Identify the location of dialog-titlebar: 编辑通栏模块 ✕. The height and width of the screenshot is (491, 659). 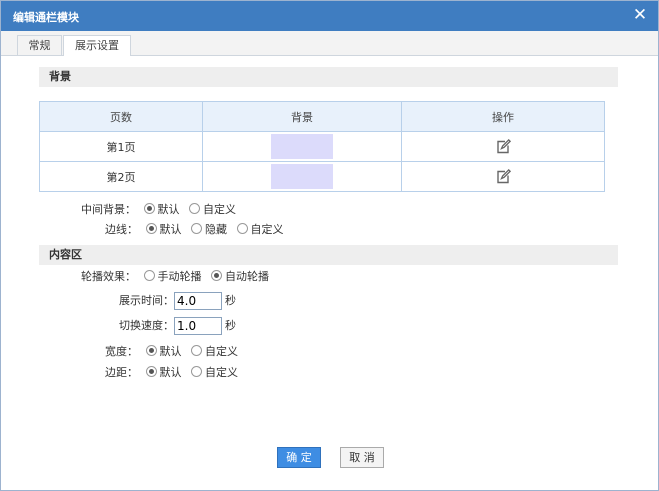
(329, 16).